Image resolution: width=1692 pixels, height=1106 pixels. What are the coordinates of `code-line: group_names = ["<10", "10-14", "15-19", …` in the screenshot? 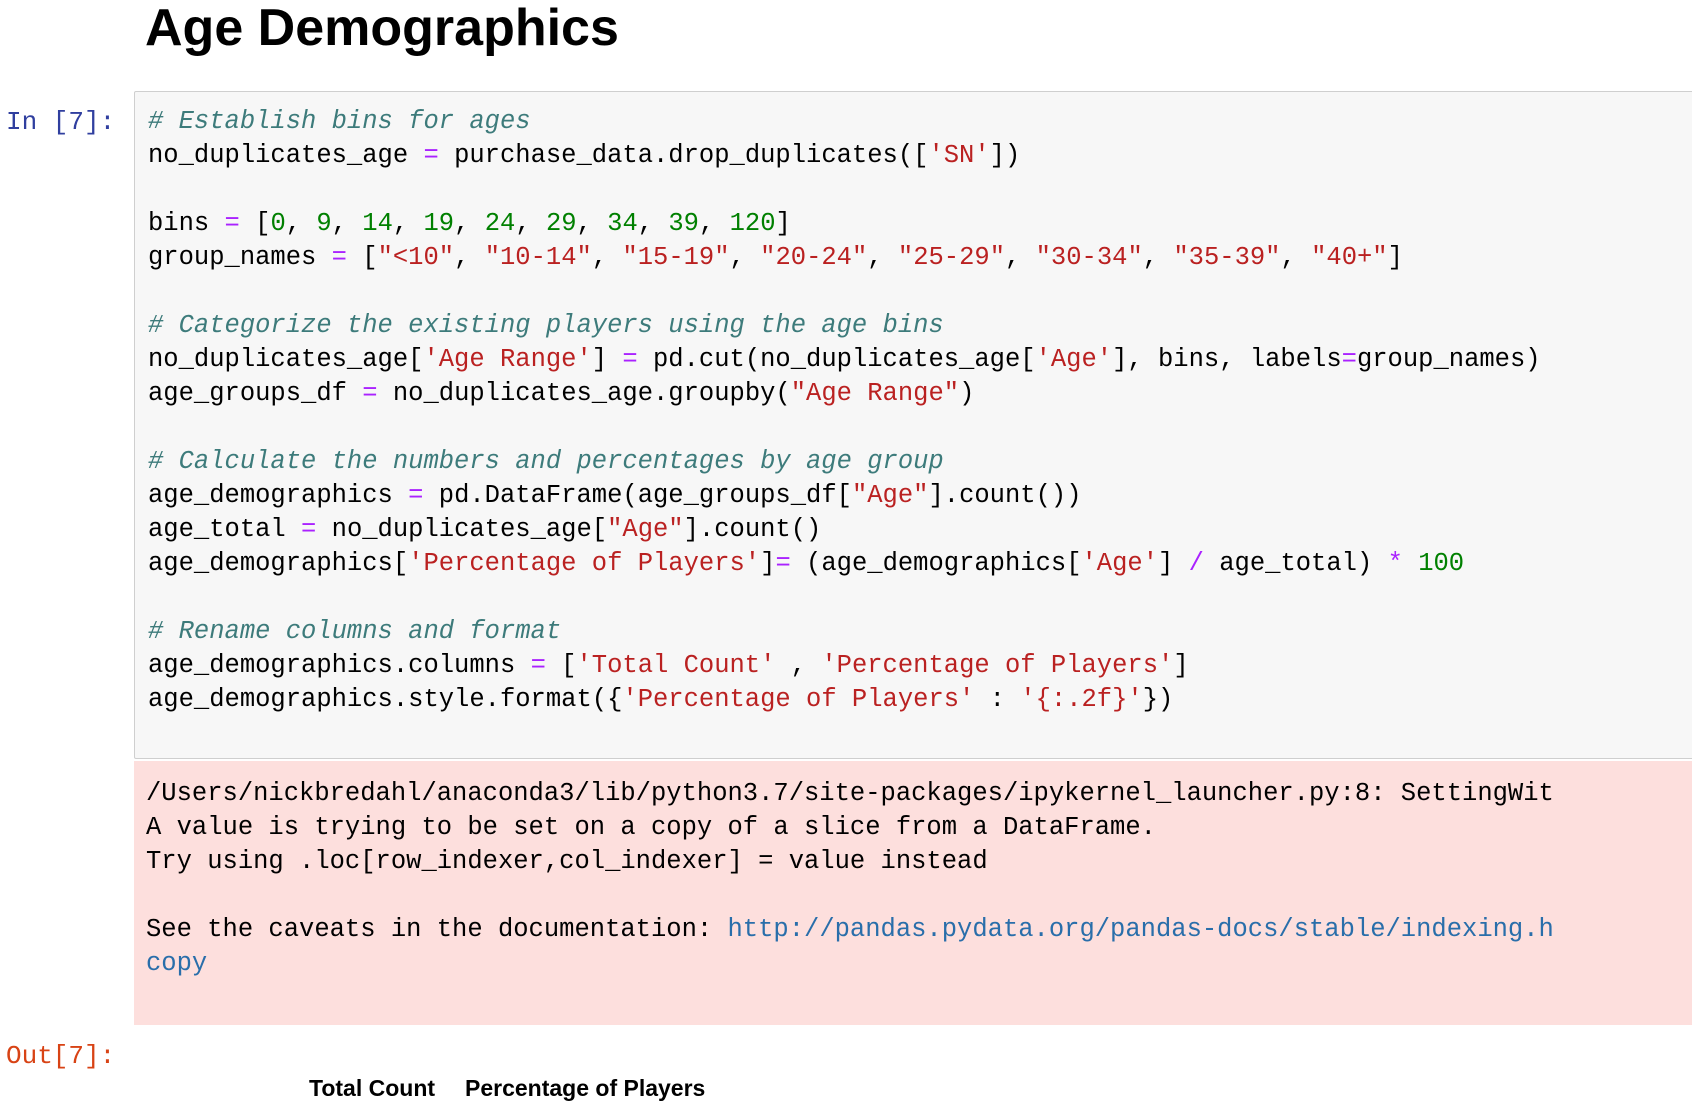 It's located at (844, 258).